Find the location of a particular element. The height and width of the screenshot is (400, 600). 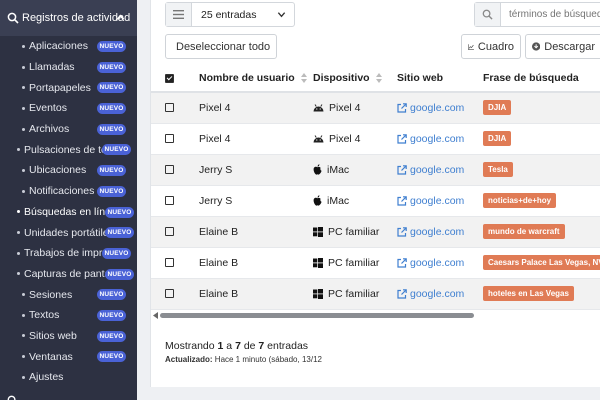

sidebar-item: Capturas de pantalla NUEVO is located at coordinates (68, 274).